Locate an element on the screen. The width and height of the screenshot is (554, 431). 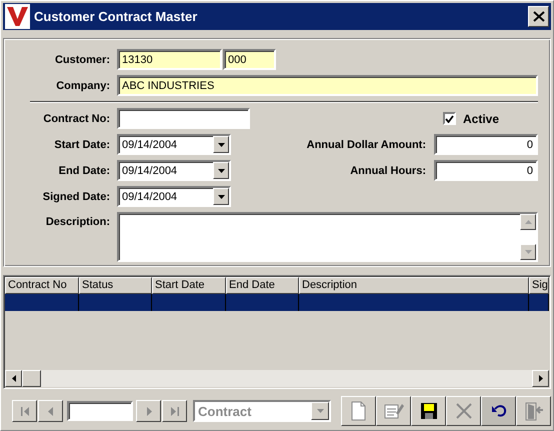
field-label: Description: is located at coordinates (77, 221).